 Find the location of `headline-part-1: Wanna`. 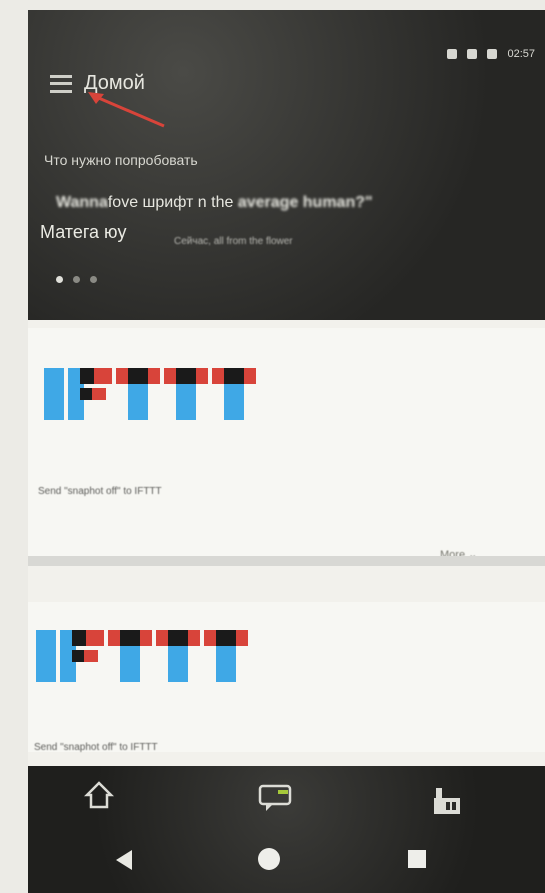

headline-part-1: Wanna is located at coordinates (82, 202).